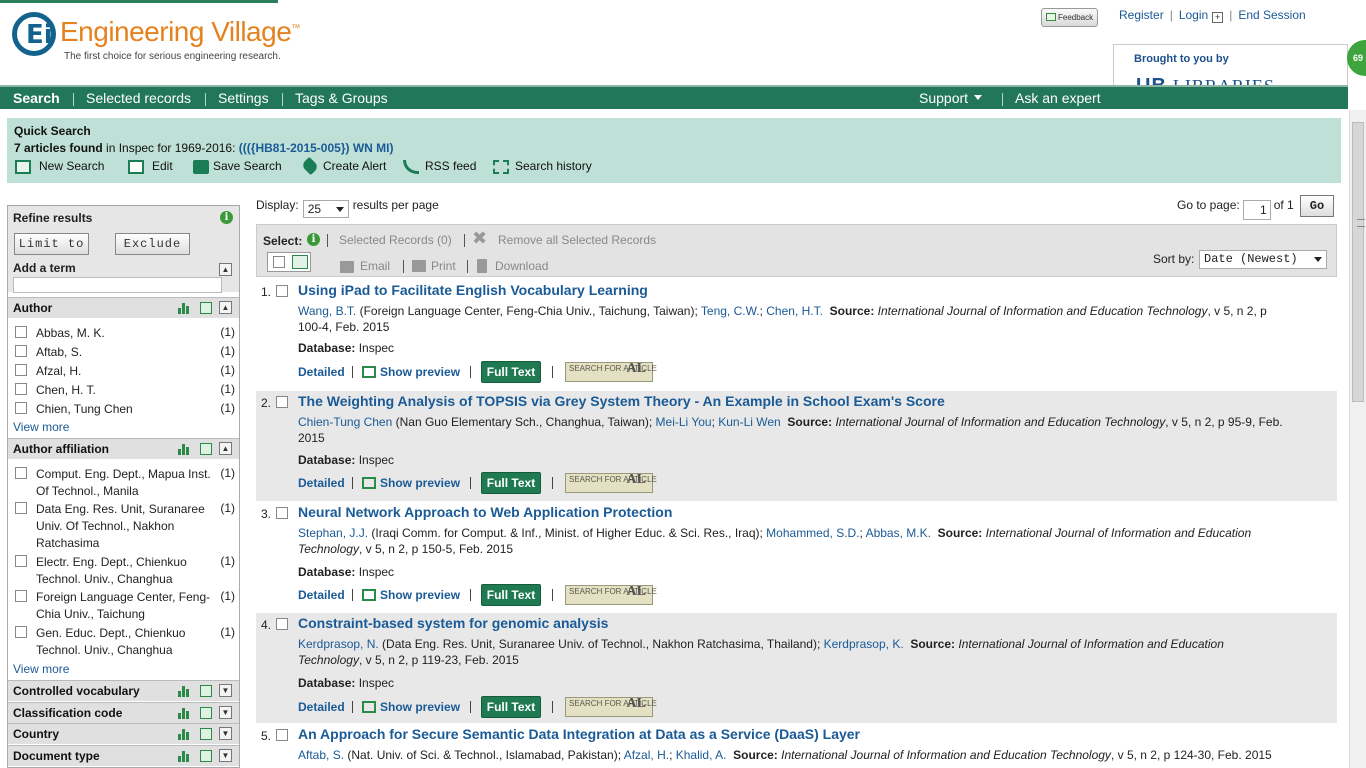 Image resolution: width=1366 pixels, height=768 pixels. What do you see at coordinates (123, 755) in the screenshot?
I see `document-type-facet-header: Document type ▼` at bounding box center [123, 755].